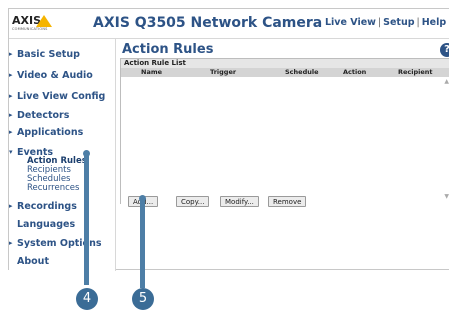 Image resolution: width=449 pixels, height=314 pixels. I want to click on live-view-link: Live View, so click(350, 22).